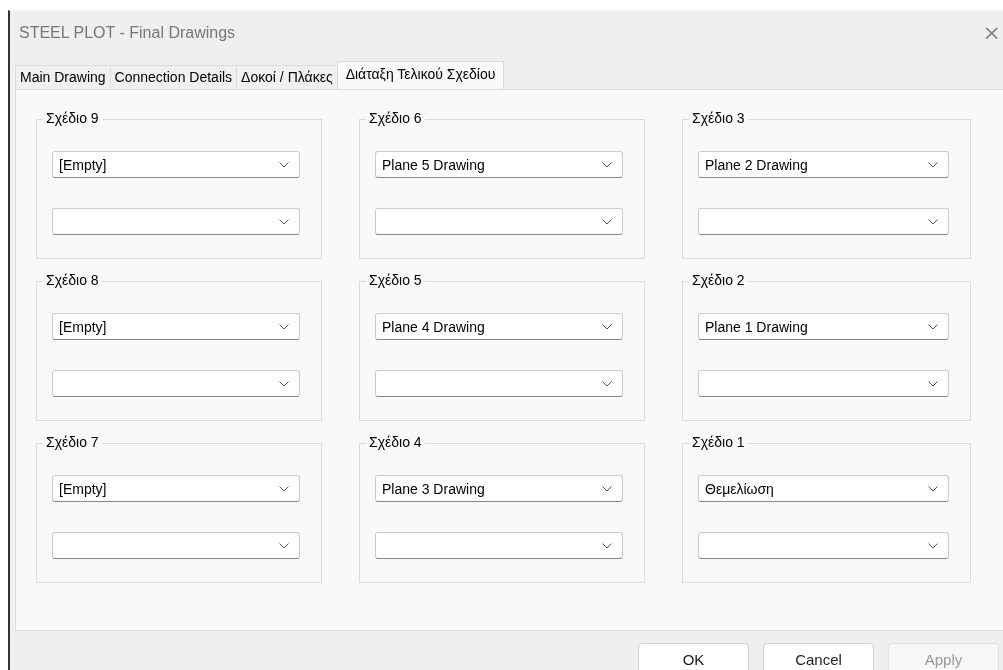 The height and width of the screenshot is (670, 1003). What do you see at coordinates (499, 164) in the screenshot?
I see `dropdown: Plane 5 Drawing` at bounding box center [499, 164].